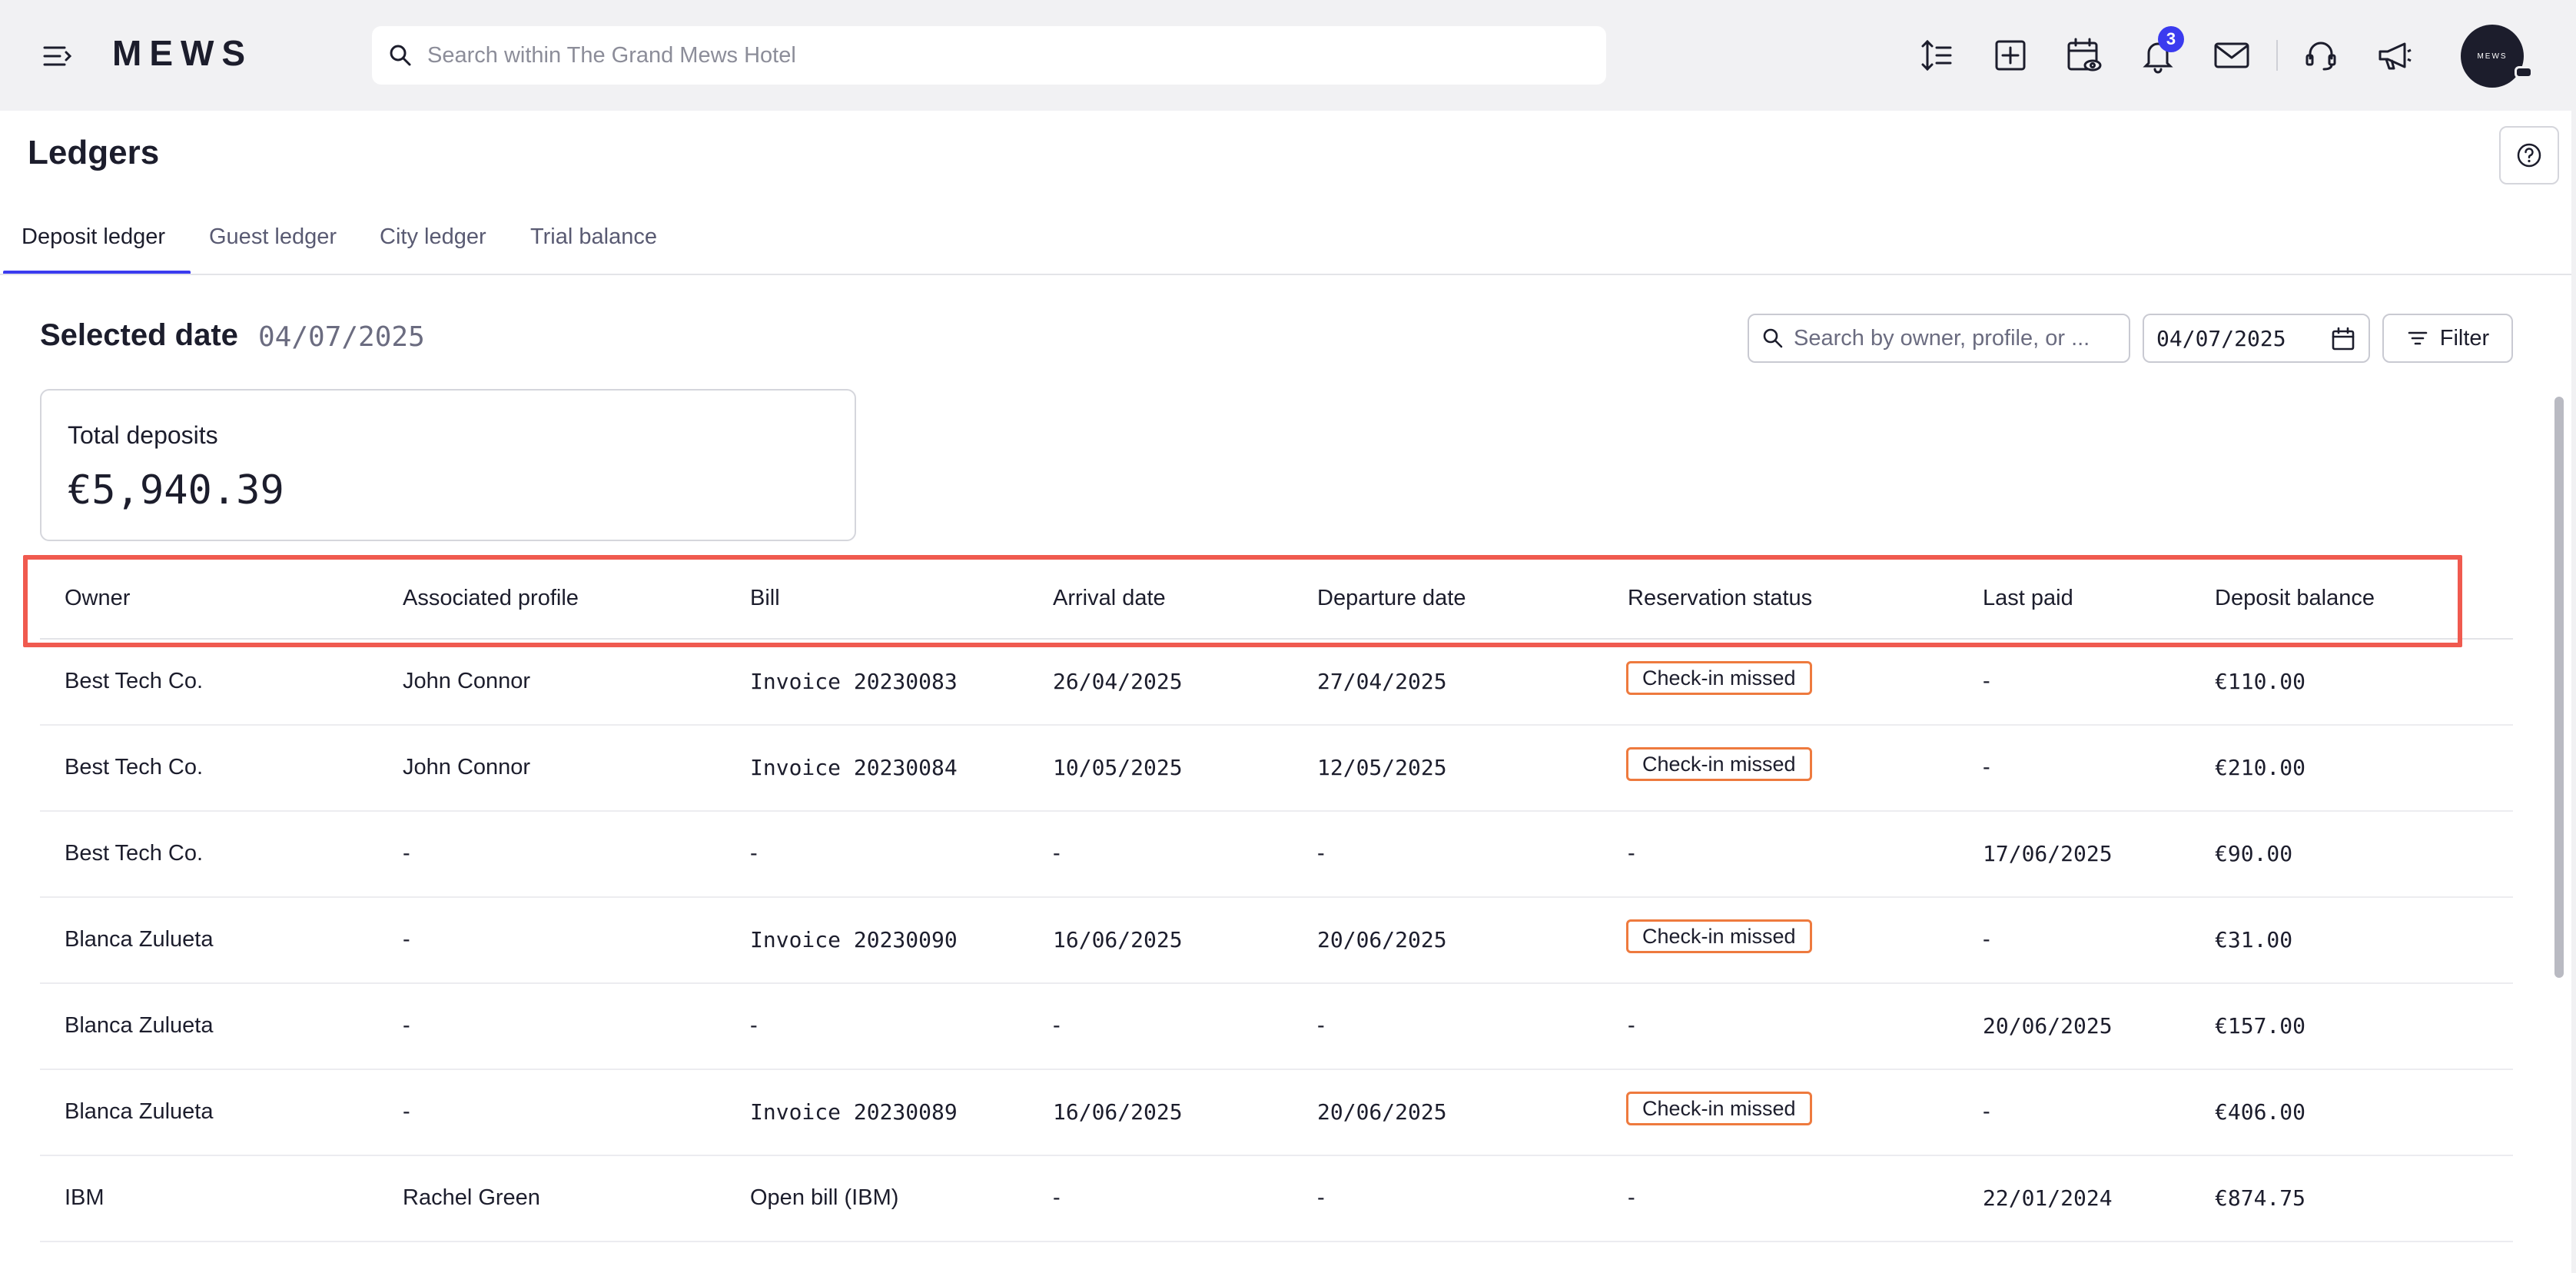 The height and width of the screenshot is (1273, 2576). Describe the element at coordinates (85, 1197) in the screenshot. I see `cell-owner: IBM` at that location.